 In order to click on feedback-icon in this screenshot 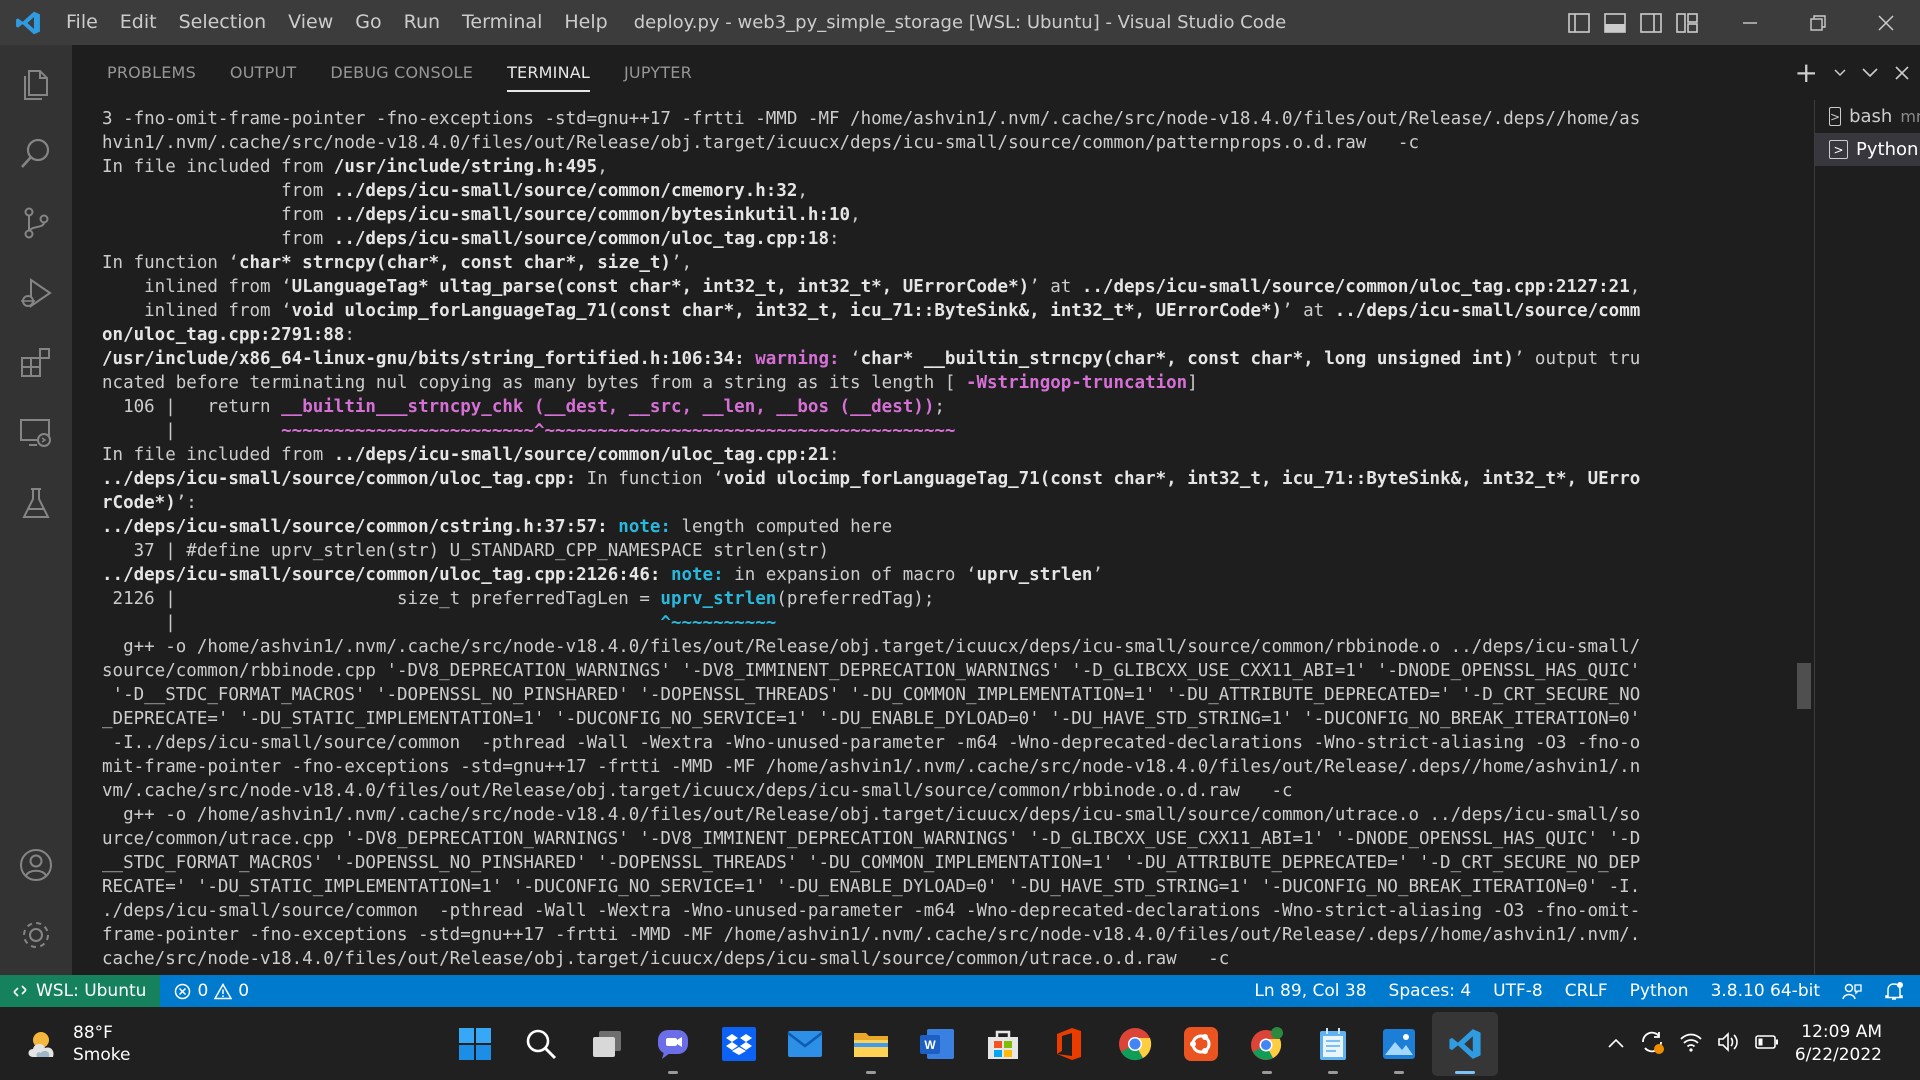, I will do `click(1852, 991)`.